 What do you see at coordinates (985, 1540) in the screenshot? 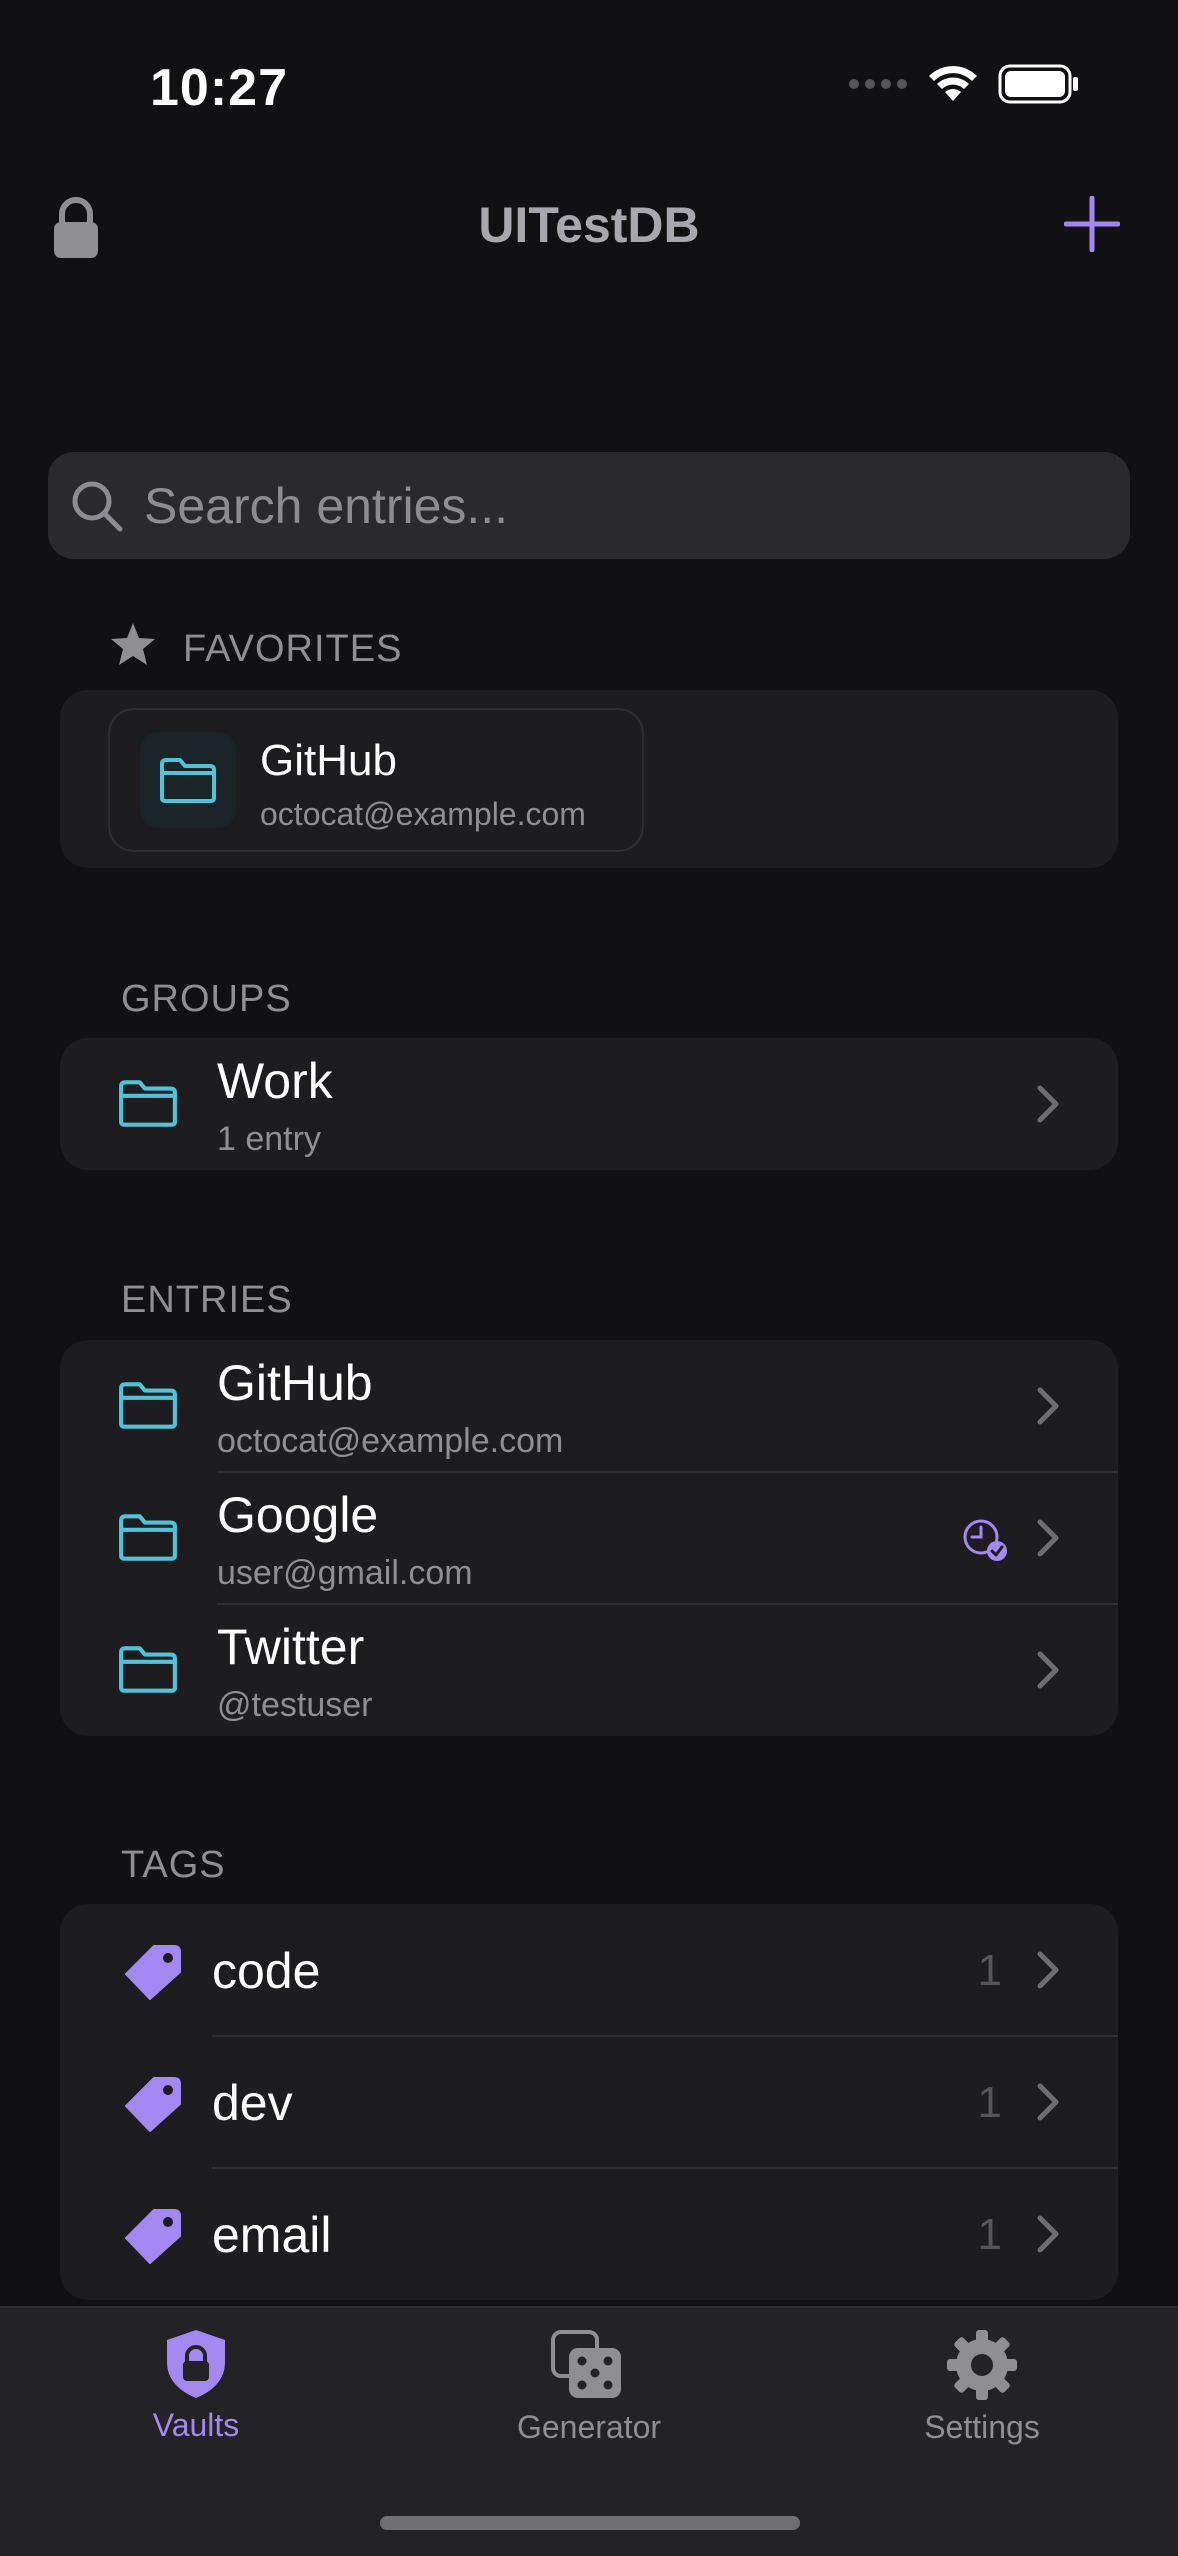
I see `clock-check-icon` at bounding box center [985, 1540].